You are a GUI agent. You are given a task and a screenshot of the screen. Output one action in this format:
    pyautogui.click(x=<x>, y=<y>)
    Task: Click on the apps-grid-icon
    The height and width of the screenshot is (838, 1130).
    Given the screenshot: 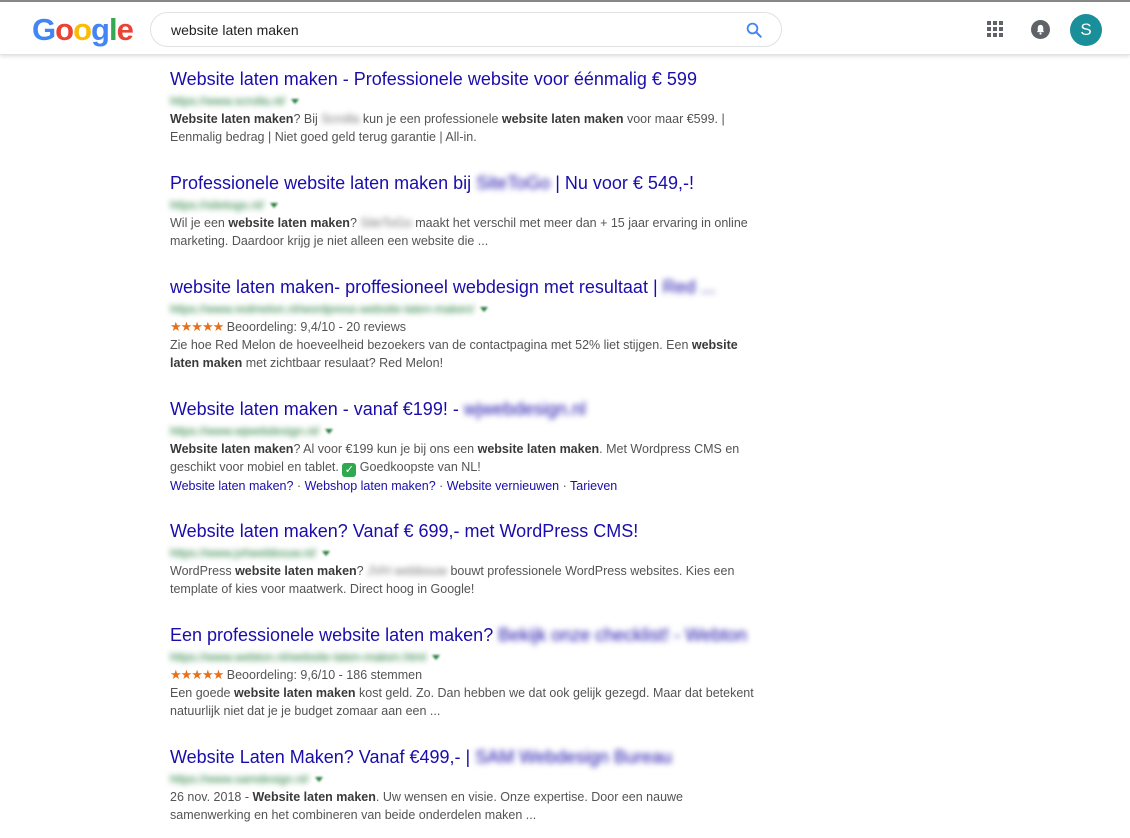 What is the action you would take?
    pyautogui.click(x=995, y=29)
    